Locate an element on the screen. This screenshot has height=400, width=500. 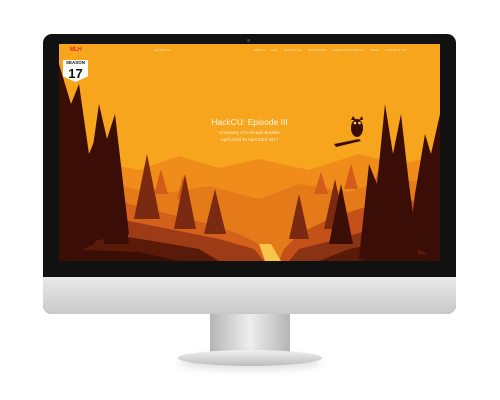
monitor-stand is located at coordinates (250, 333).